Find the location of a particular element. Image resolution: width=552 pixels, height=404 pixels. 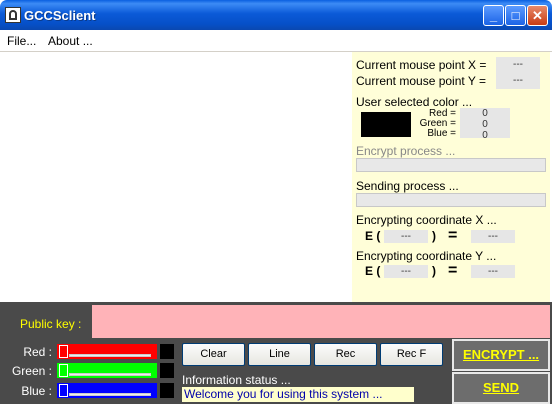

rec-f-button: Rec F is located at coordinates (411, 354).